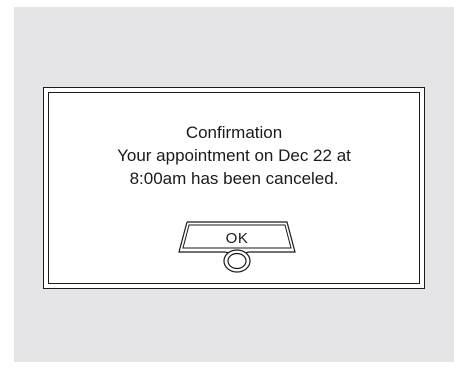  I want to click on ok-knob-inner, so click(237, 261).